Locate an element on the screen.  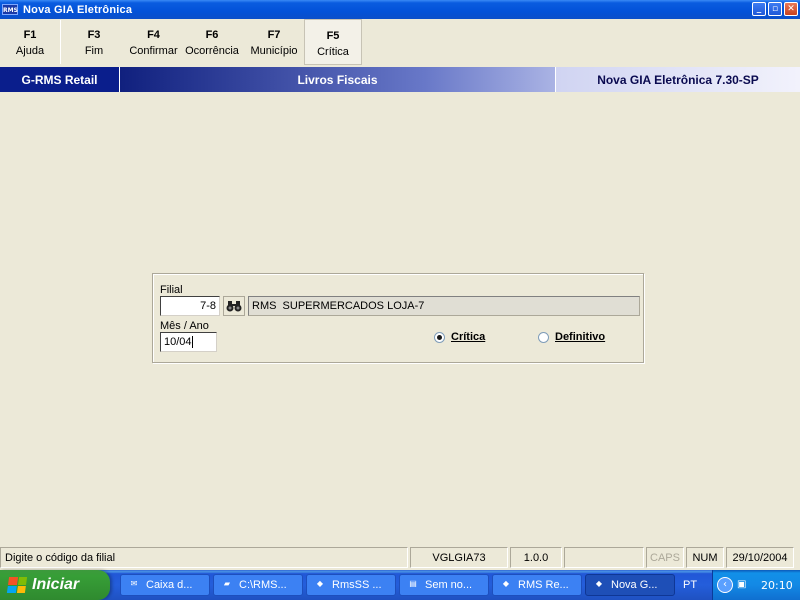
exit-button: F3 Fim is located at coordinates (94, 42).